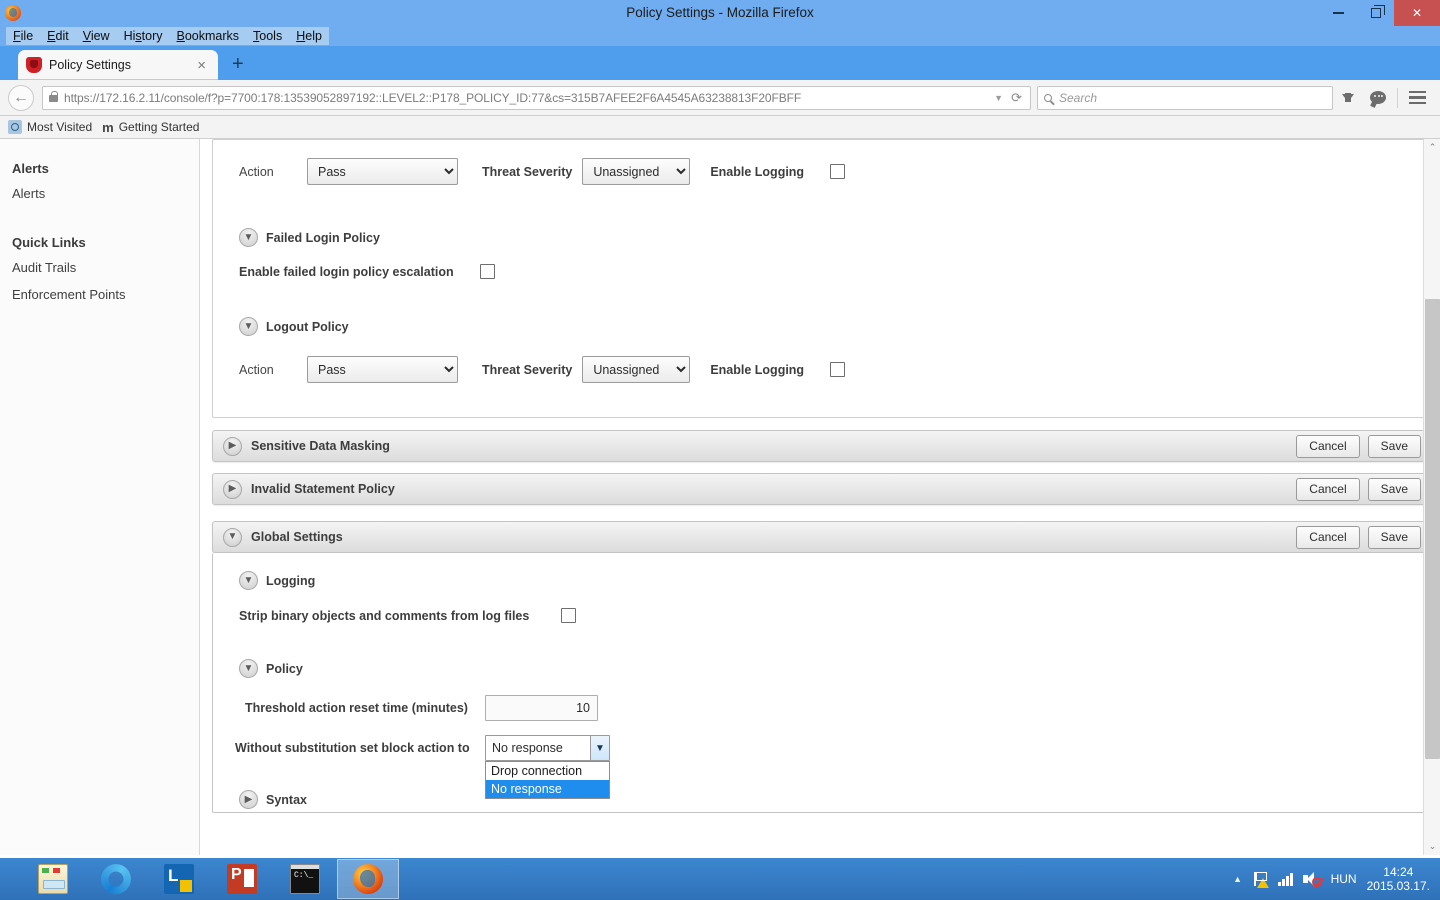 The height and width of the screenshot is (900, 1440). What do you see at coordinates (323, 489) in the screenshot?
I see `accordion-title: Invalid Statement Policy` at bounding box center [323, 489].